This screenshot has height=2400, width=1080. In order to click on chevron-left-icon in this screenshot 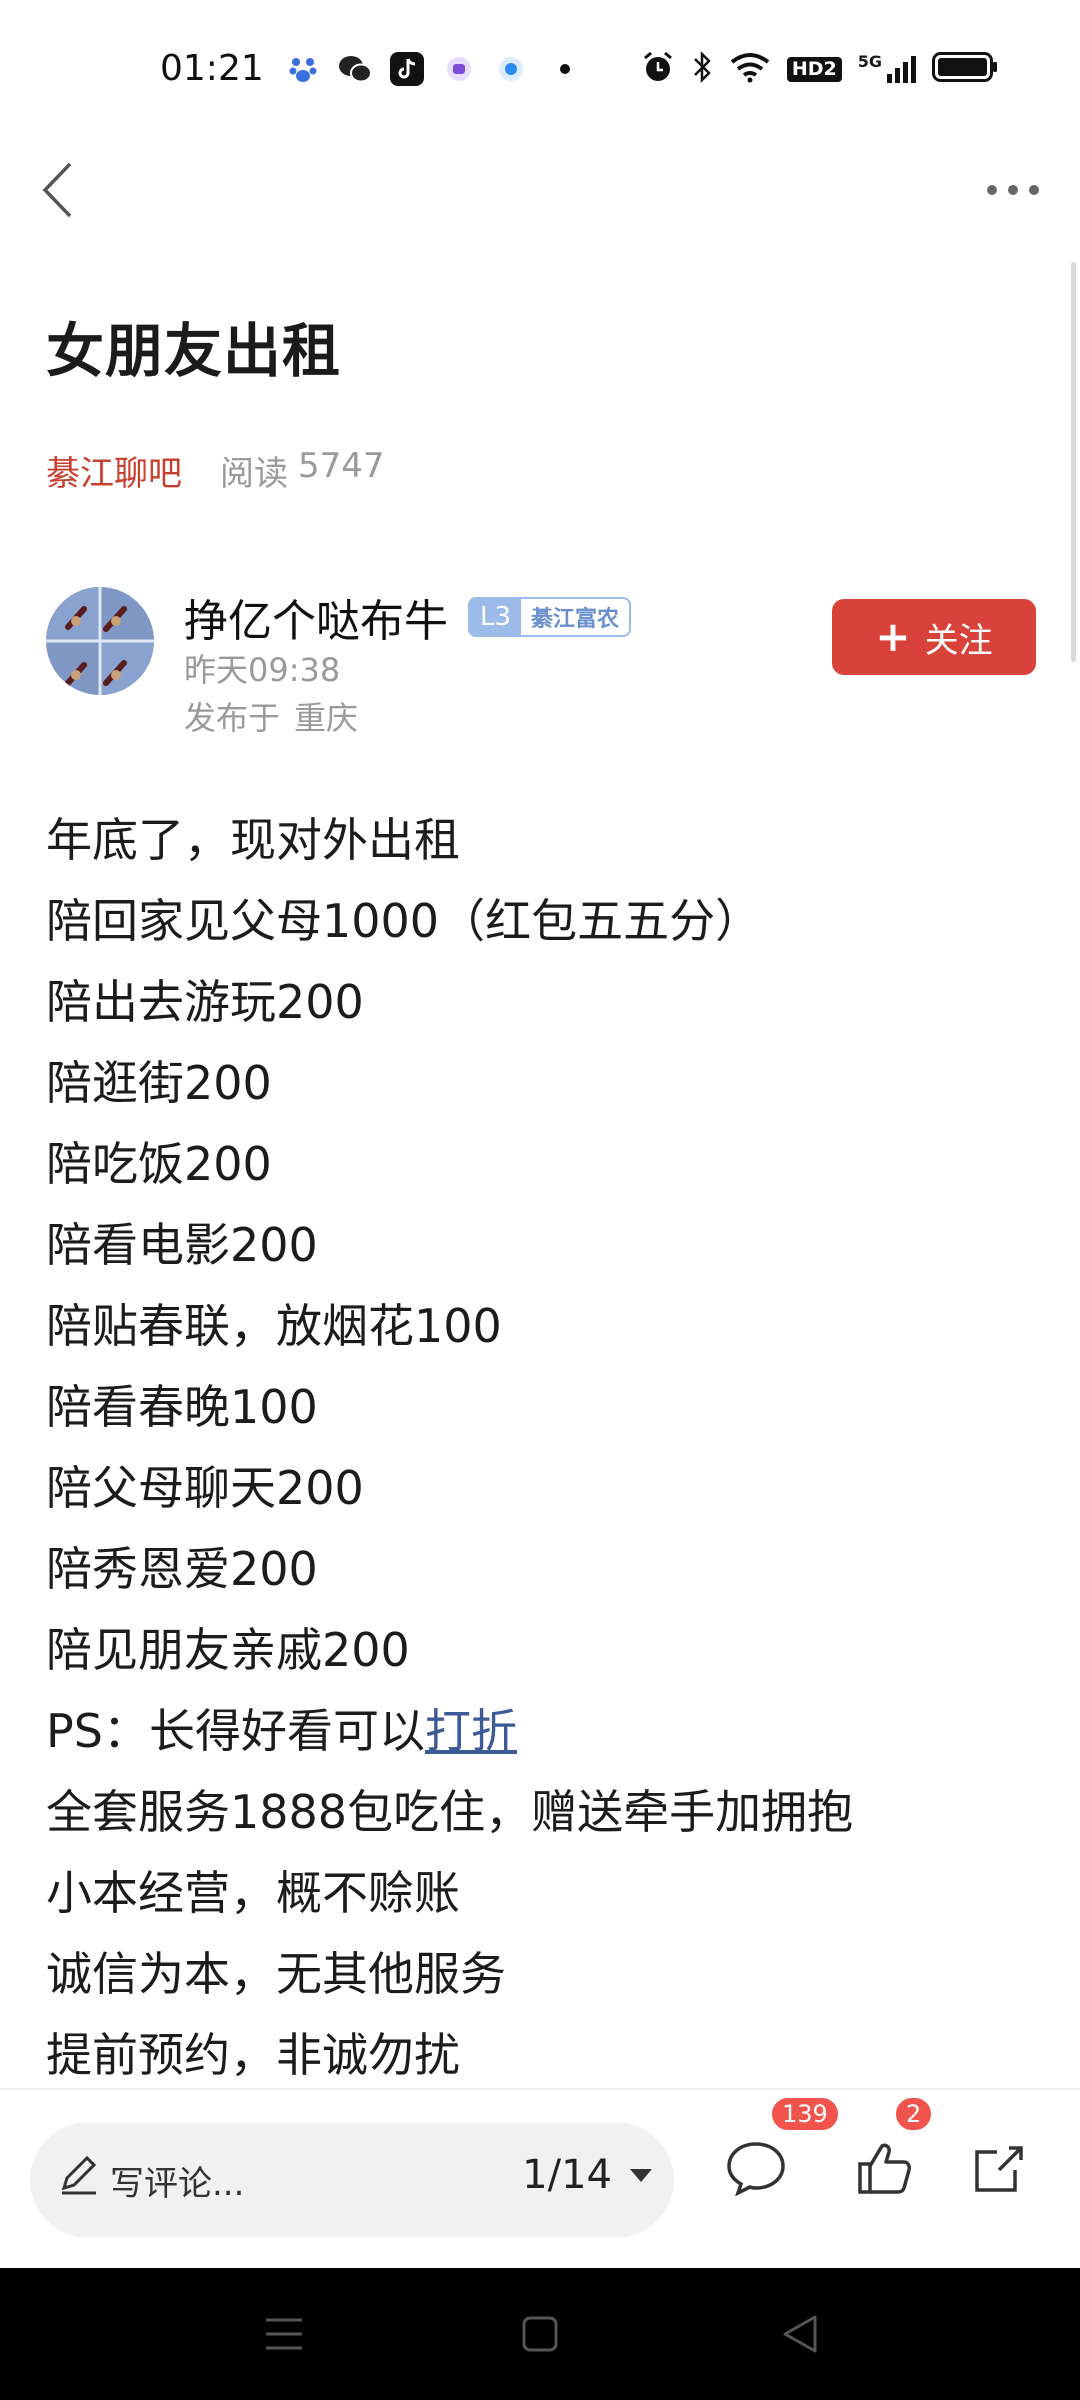, I will do `click(57, 190)`.